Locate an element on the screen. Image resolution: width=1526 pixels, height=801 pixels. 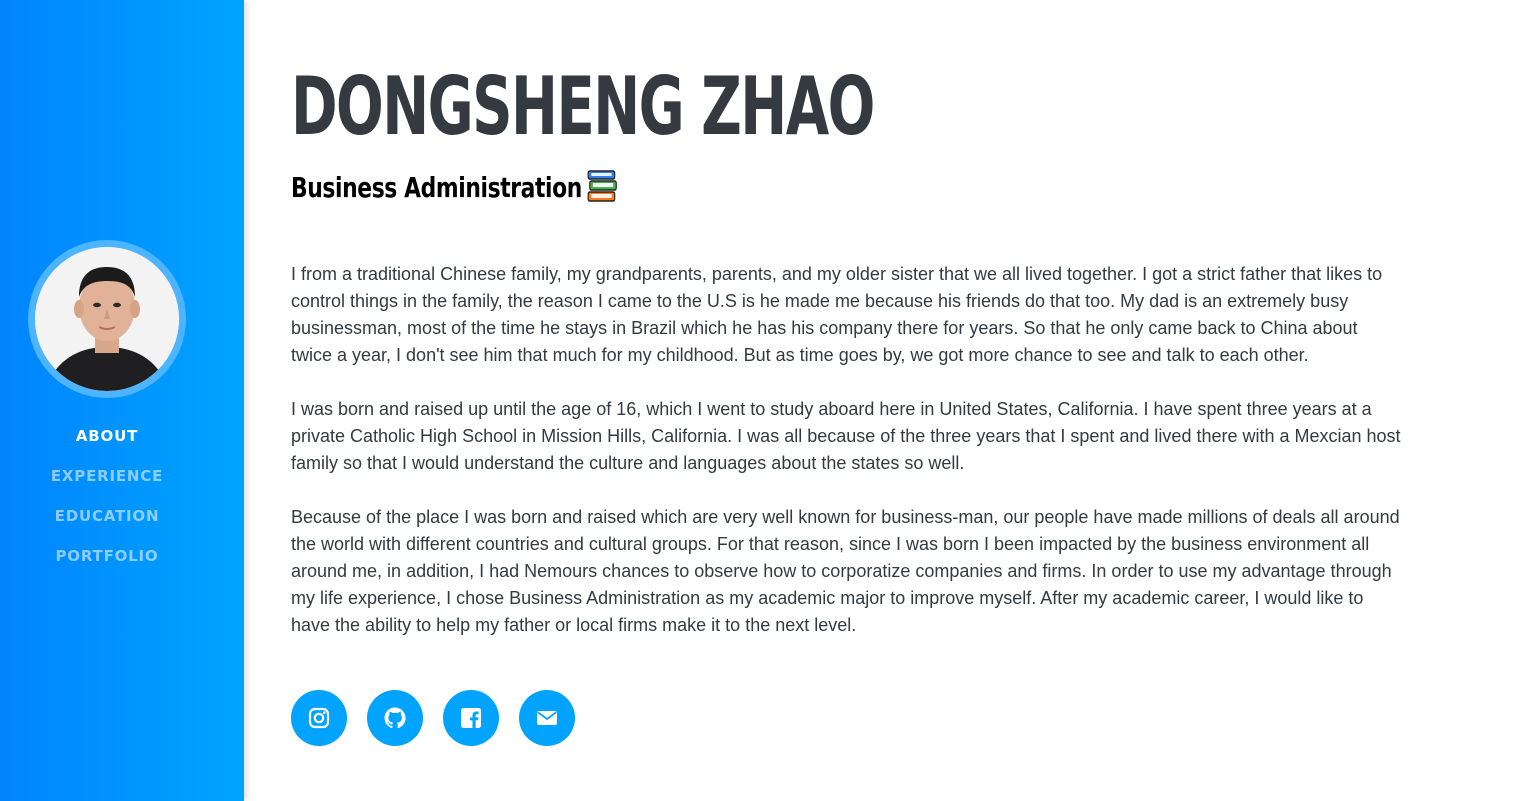
sidebar-nav: ABOUT EXPERIENCE EDUCATION PORTFOLIO is located at coordinates (107, 504).